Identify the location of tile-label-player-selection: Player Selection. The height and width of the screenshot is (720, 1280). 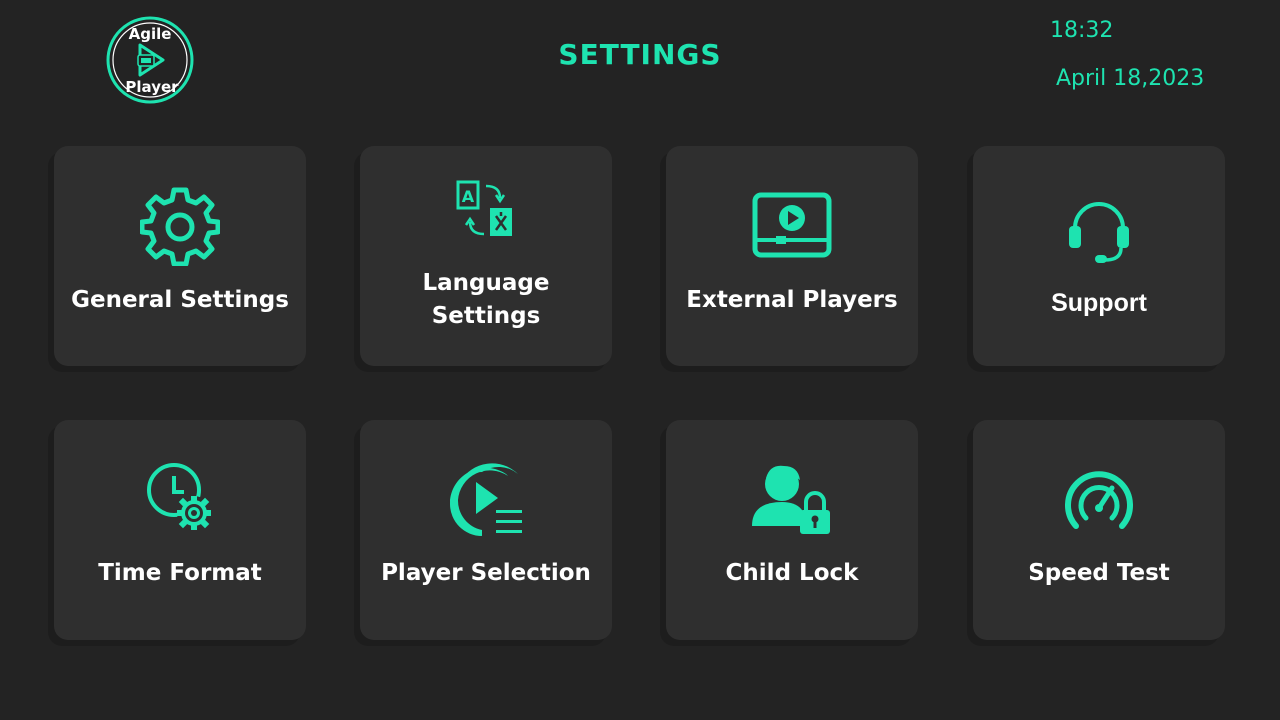
(486, 573).